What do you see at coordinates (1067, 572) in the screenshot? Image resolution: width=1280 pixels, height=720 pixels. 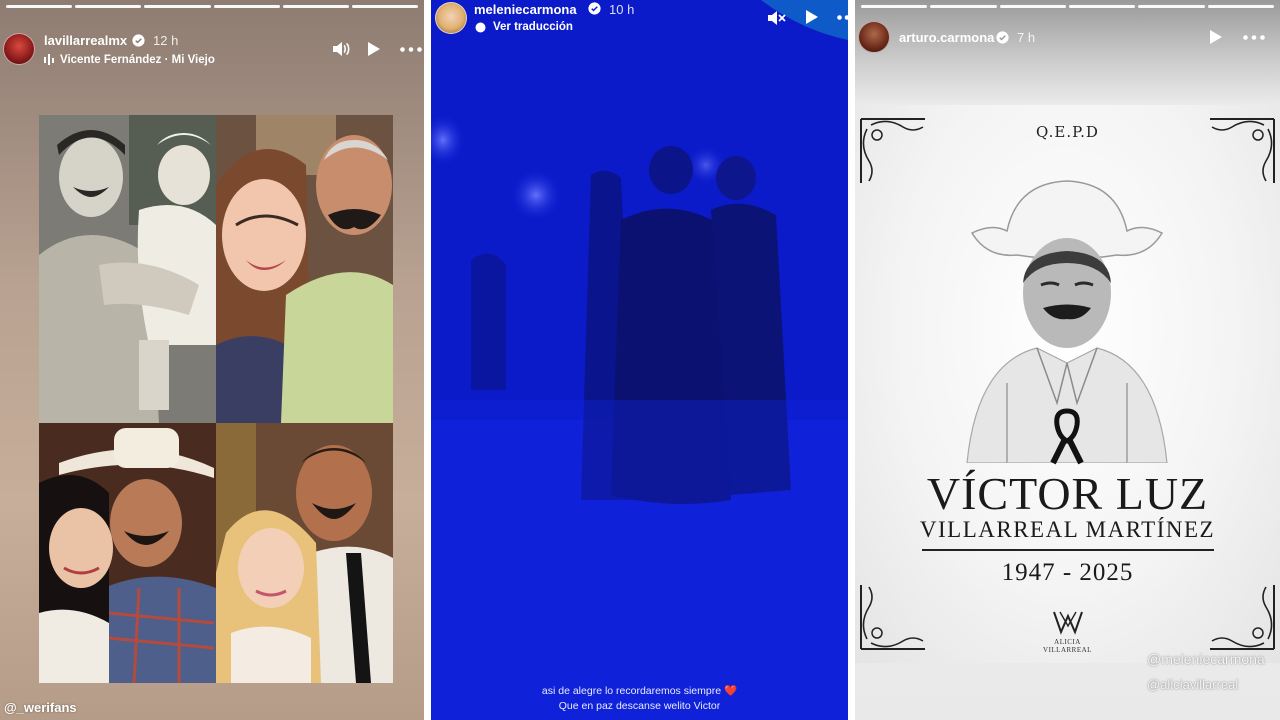 I see `memorial-years: 1947 - 2025` at bounding box center [1067, 572].